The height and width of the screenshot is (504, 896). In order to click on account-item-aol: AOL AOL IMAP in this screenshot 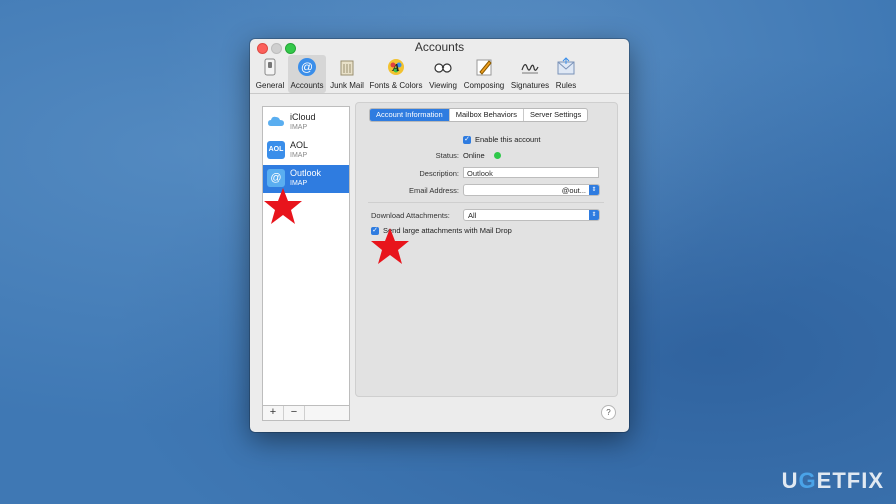, I will do `click(306, 151)`.